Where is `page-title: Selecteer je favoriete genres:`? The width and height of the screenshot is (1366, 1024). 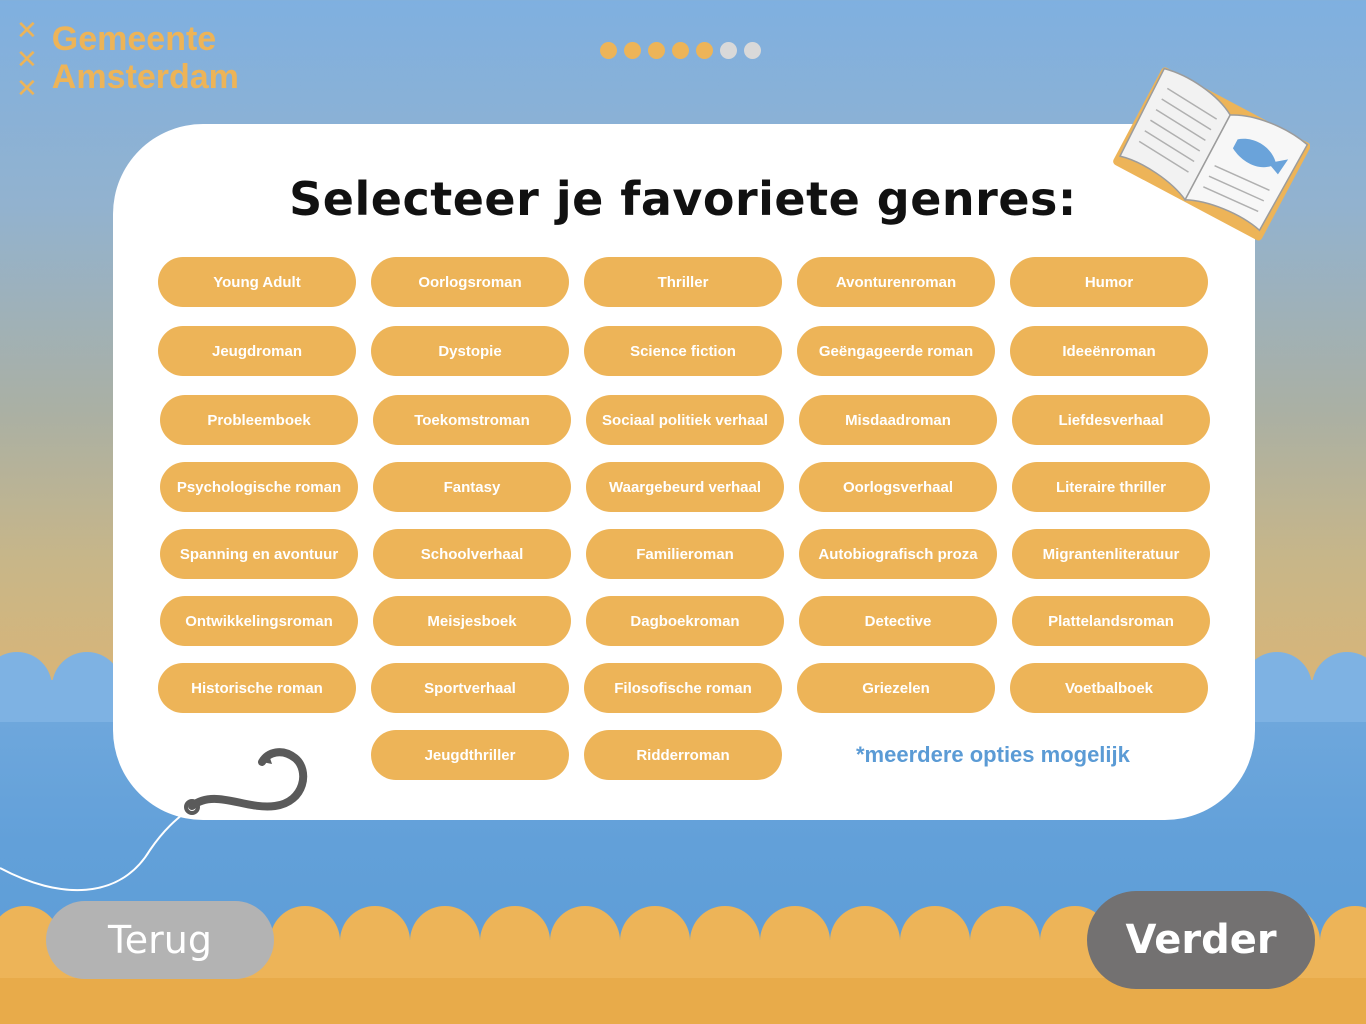
page-title: Selecteer je favoriete genres: is located at coordinates (683, 199).